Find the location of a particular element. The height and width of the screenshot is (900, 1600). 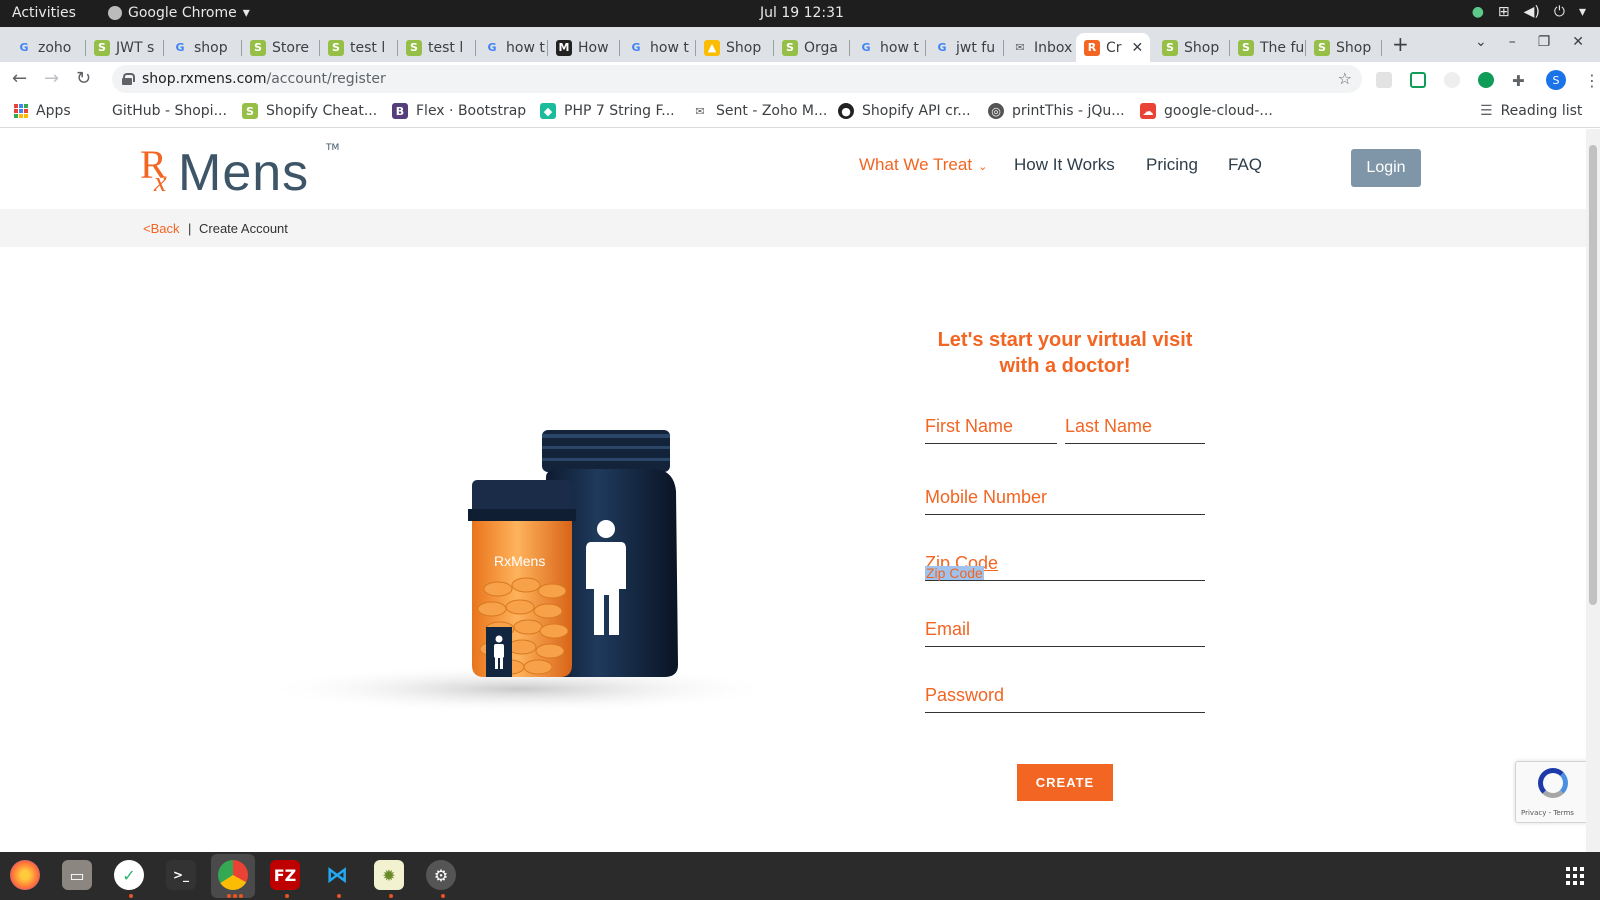

tab-label: shop is located at coordinates (211, 47).